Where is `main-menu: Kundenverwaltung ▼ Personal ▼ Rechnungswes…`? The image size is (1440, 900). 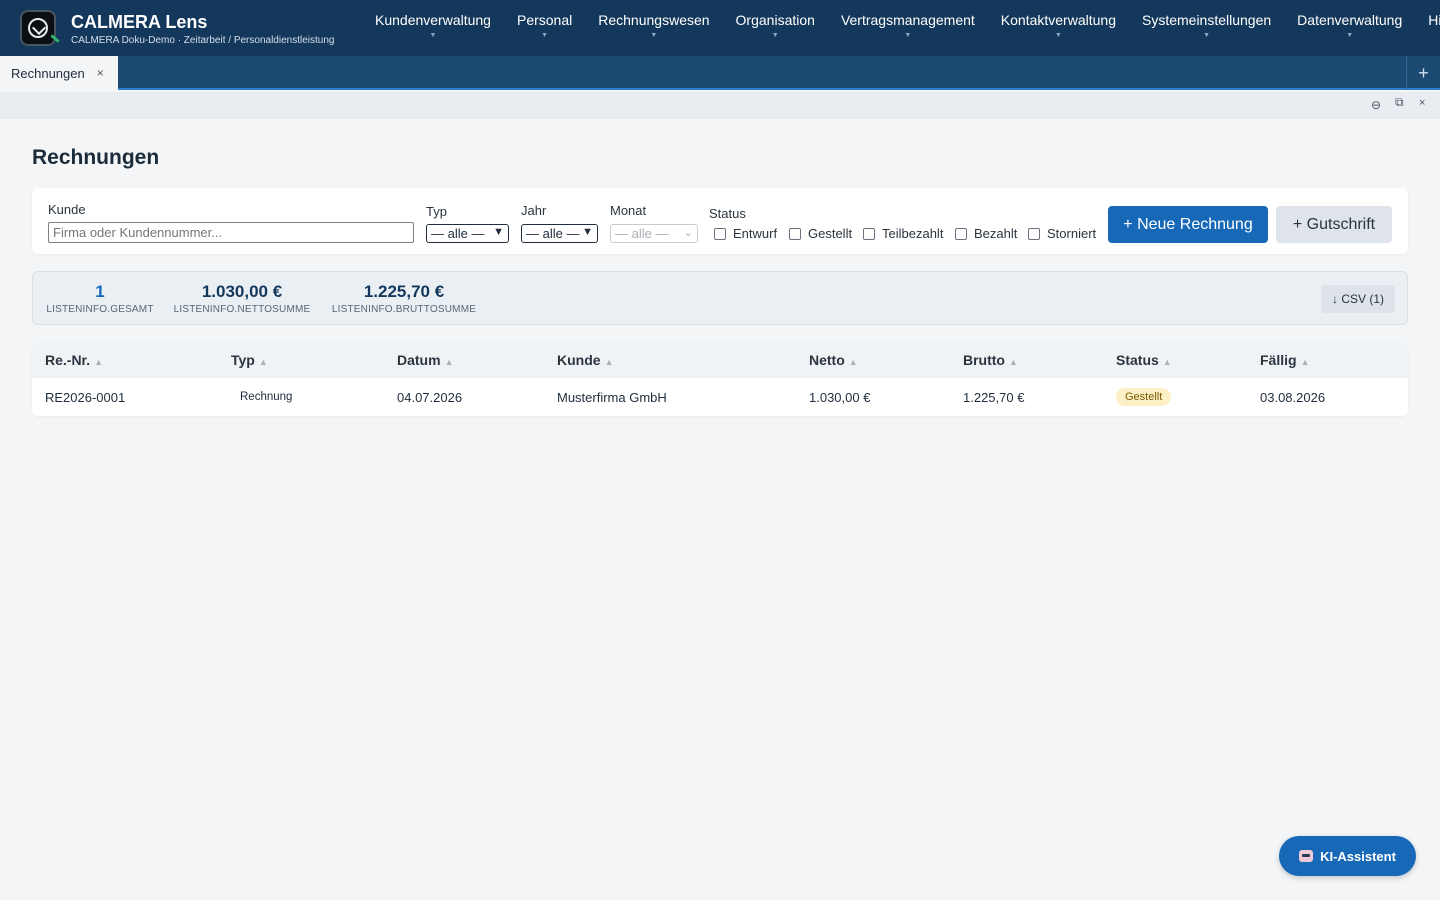 main-menu: Kundenverwaltung ▼ Personal ▼ Rechnungswes… is located at coordinates (901, 28).